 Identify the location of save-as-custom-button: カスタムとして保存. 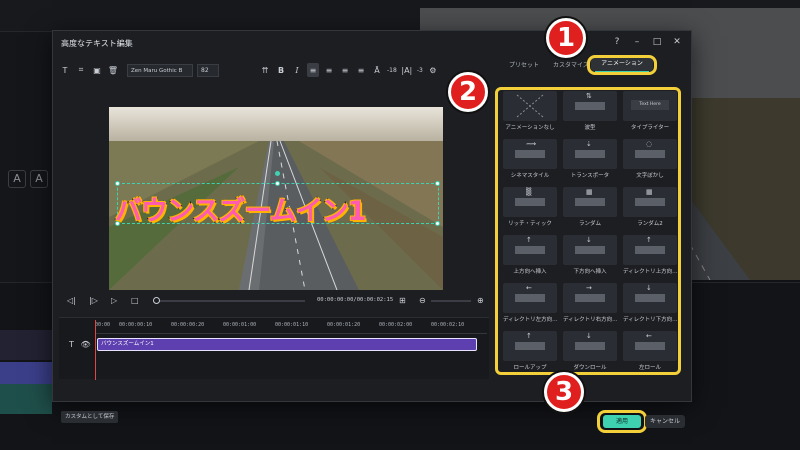
(90, 417).